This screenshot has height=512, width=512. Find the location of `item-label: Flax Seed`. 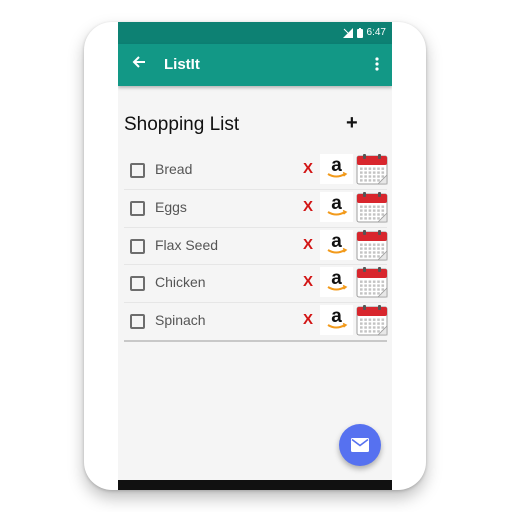

item-label: Flax Seed is located at coordinates (187, 244).